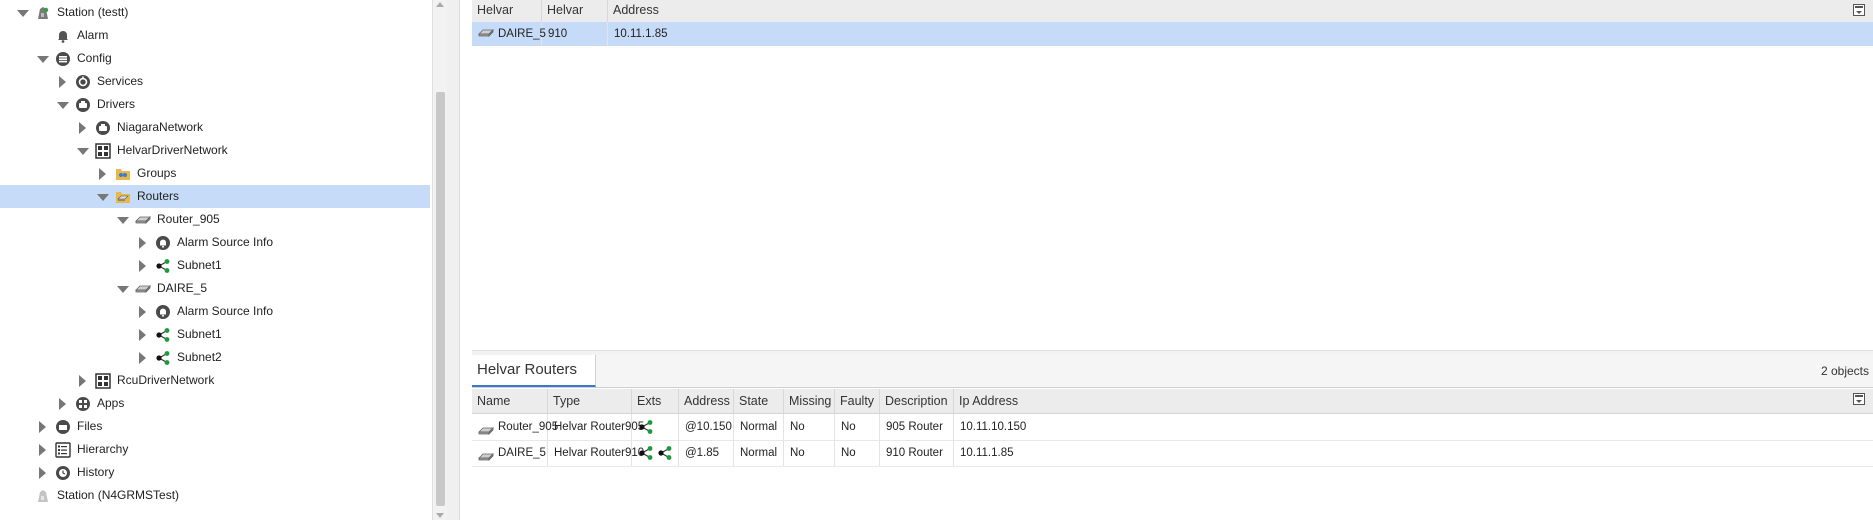 This screenshot has width=1873, height=520. I want to click on row-name-cell: DAIRE_5, so click(510, 453).